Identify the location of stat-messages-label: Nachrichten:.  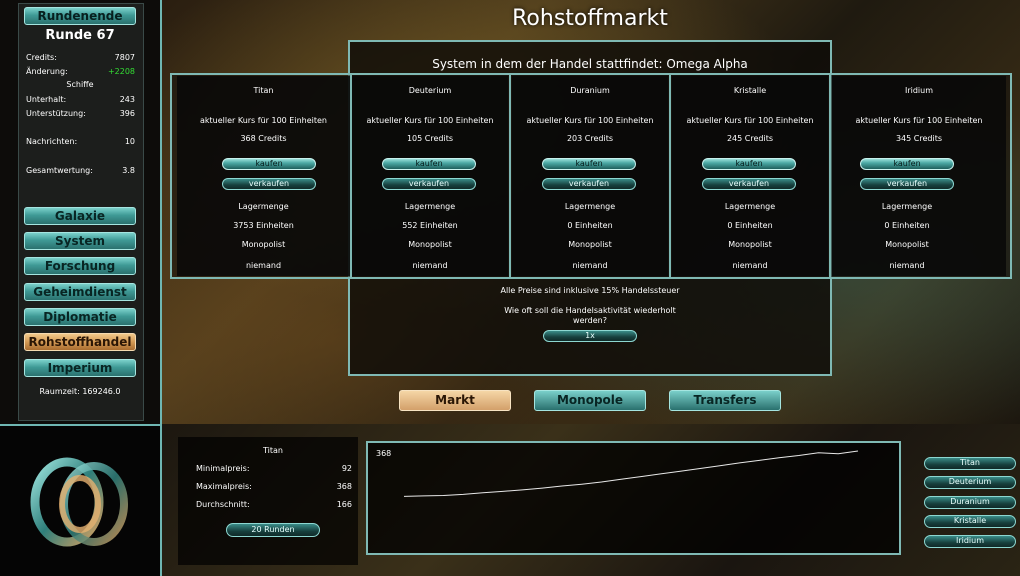
(52, 141).